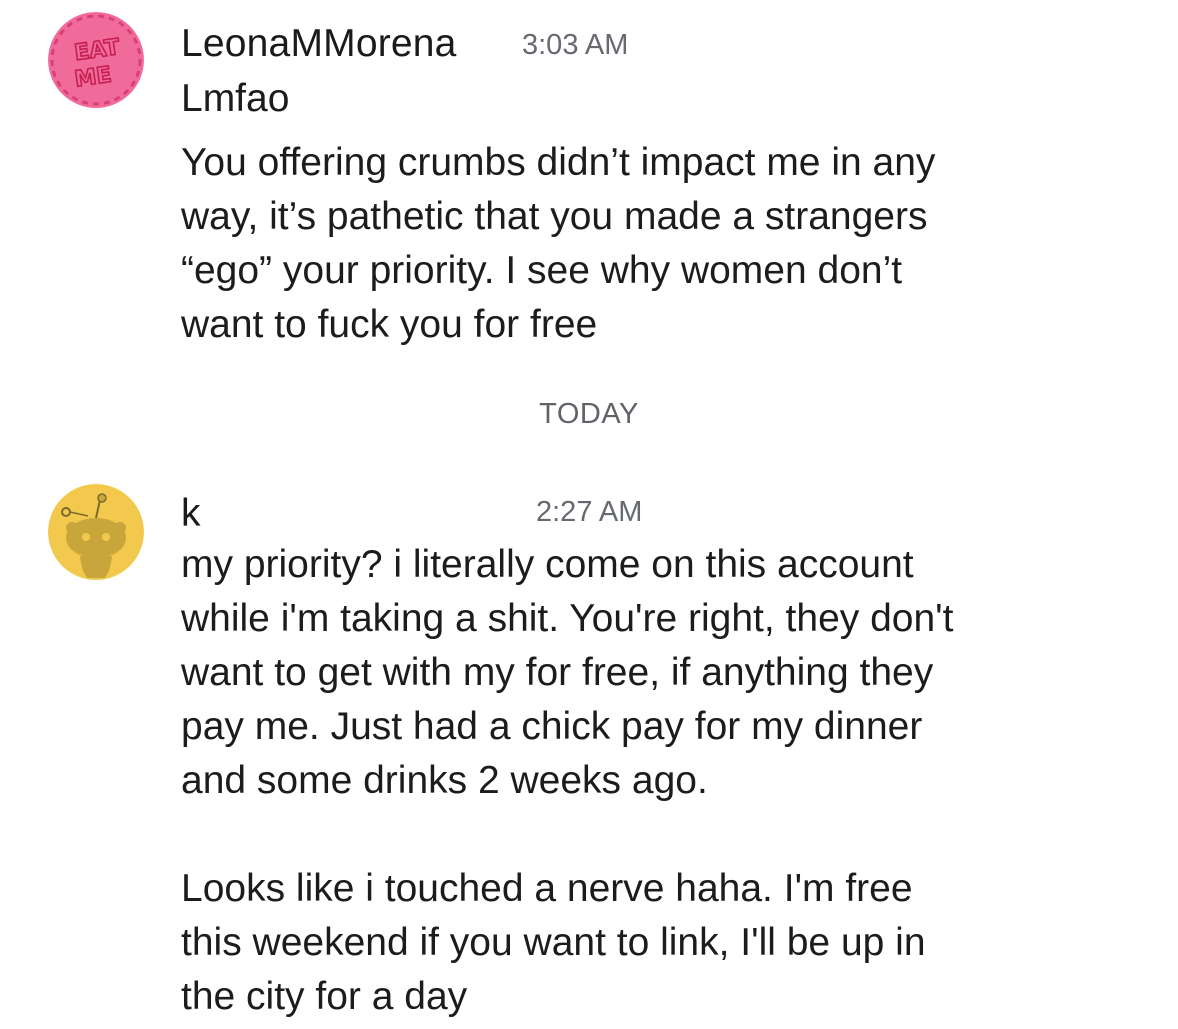  I want to click on avatar: EAT ME, so click(96, 60).